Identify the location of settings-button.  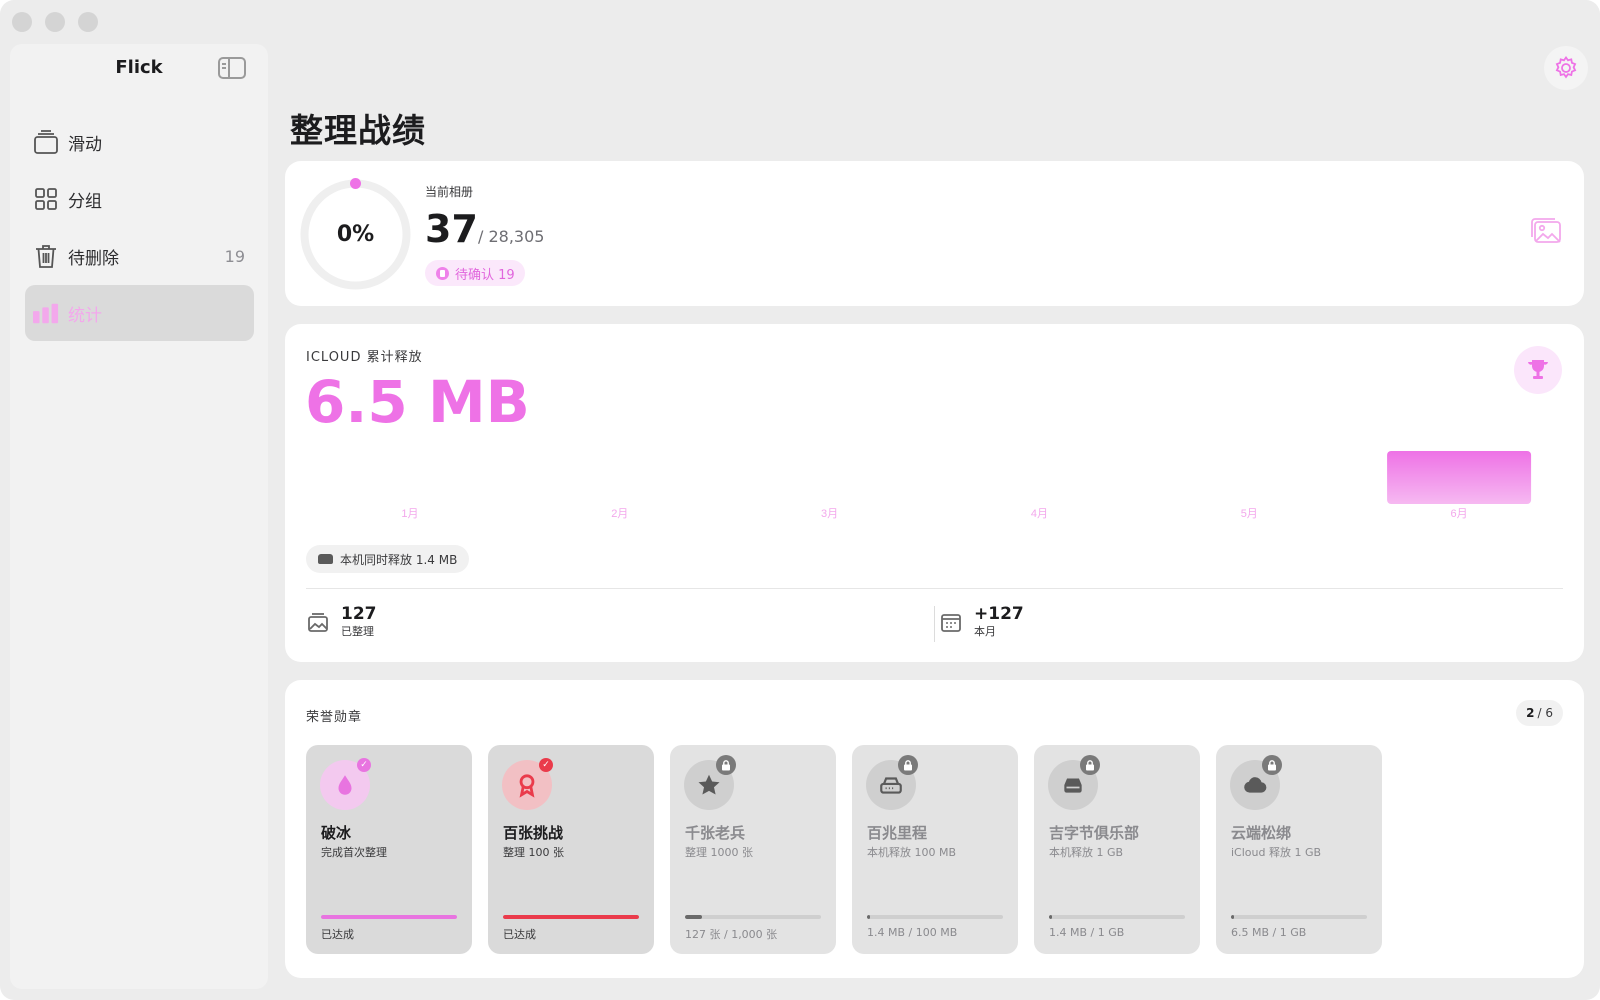
(1566, 68).